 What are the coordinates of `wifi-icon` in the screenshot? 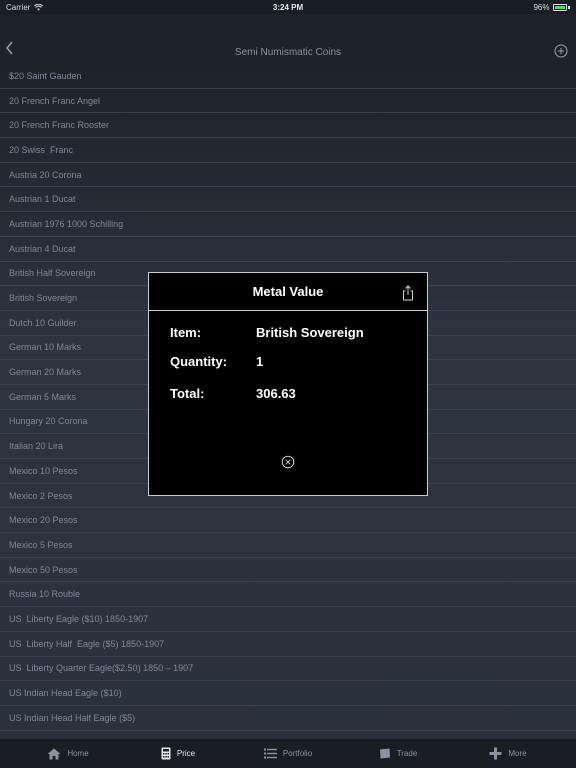 It's located at (39, 7).